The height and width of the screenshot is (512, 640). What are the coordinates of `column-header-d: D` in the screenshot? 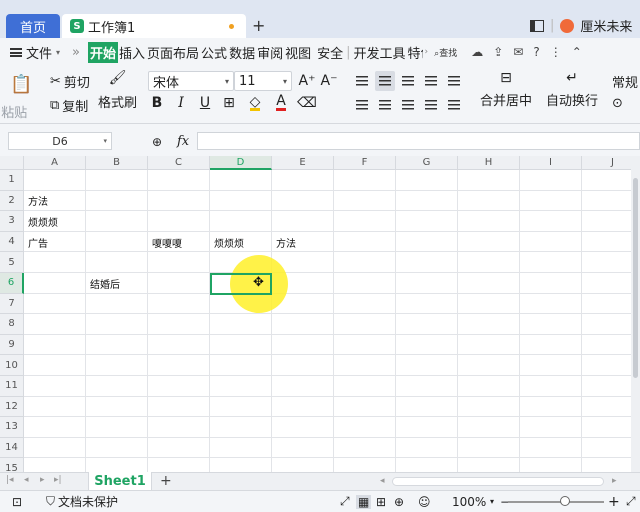 It's located at (241, 163).